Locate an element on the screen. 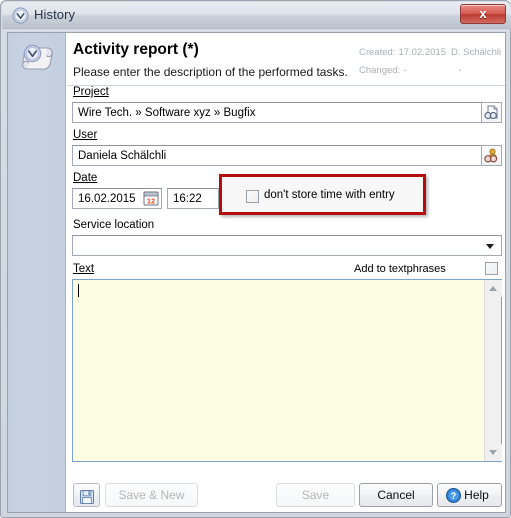 Image resolution: width=511 pixels, height=518 pixels. help-button: ? Help is located at coordinates (469, 495).